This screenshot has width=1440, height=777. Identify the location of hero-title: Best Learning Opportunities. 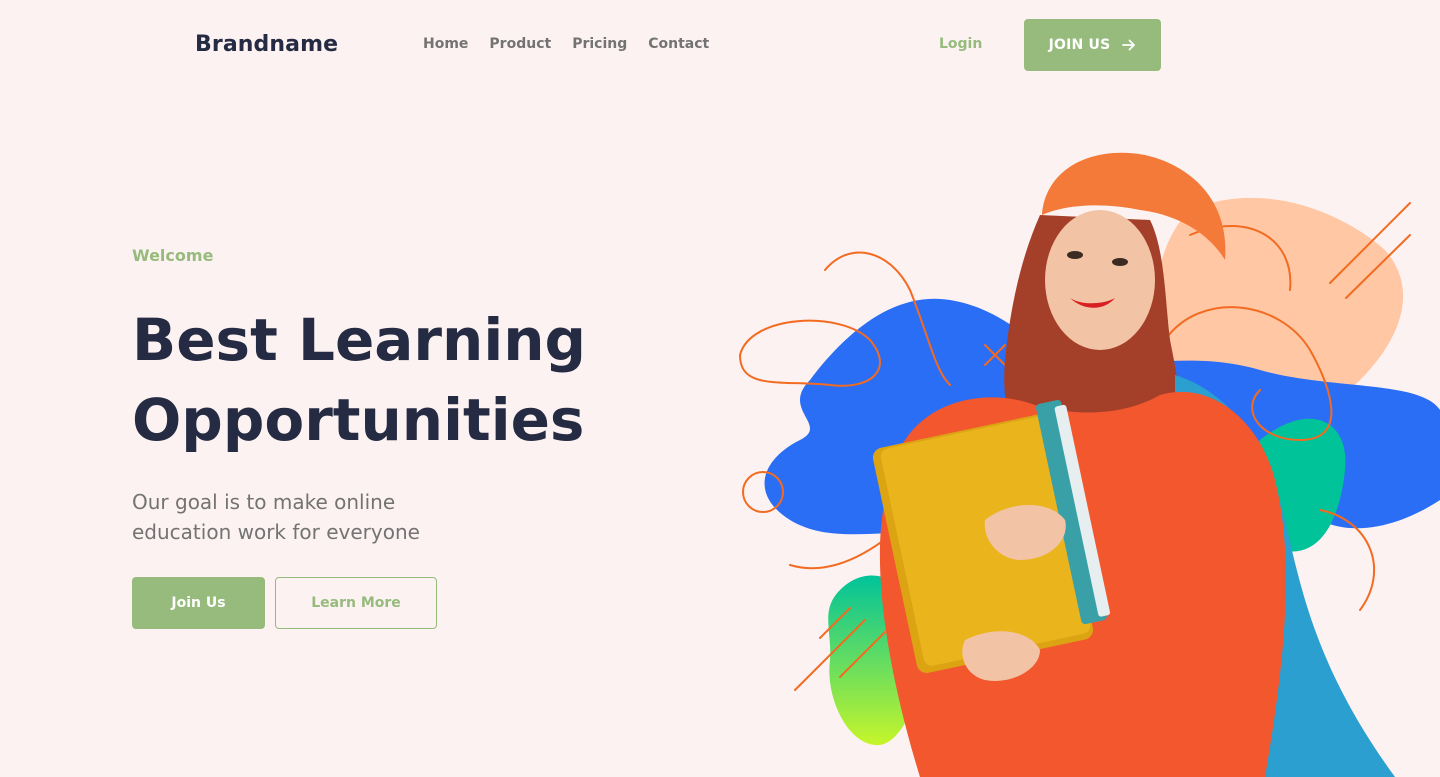
(412, 380).